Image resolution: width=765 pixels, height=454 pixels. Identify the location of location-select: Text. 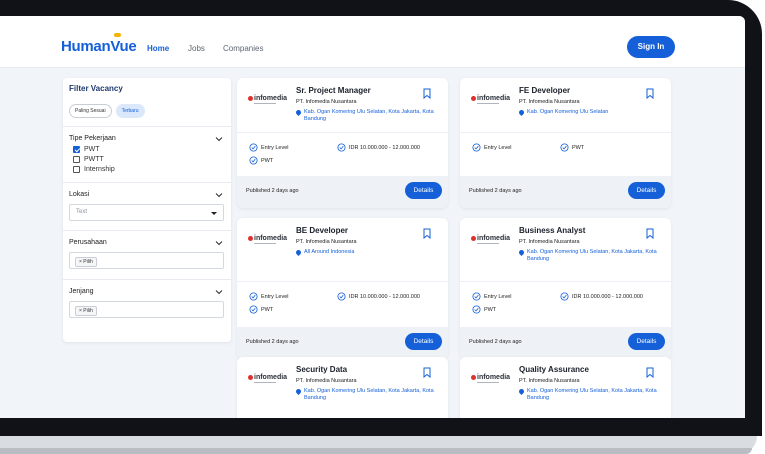
(146, 212).